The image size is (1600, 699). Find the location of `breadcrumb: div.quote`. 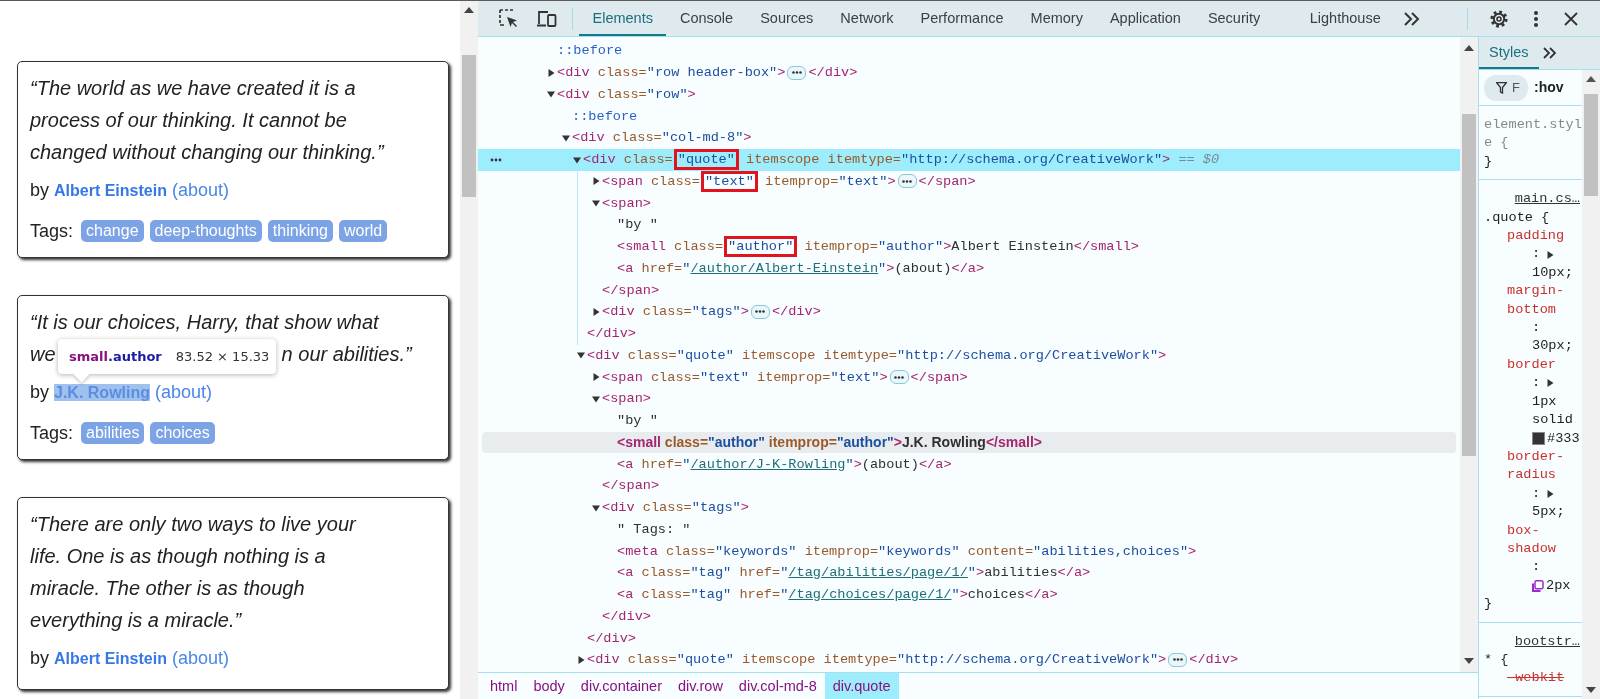

breadcrumb: div.quote is located at coordinates (861, 686).